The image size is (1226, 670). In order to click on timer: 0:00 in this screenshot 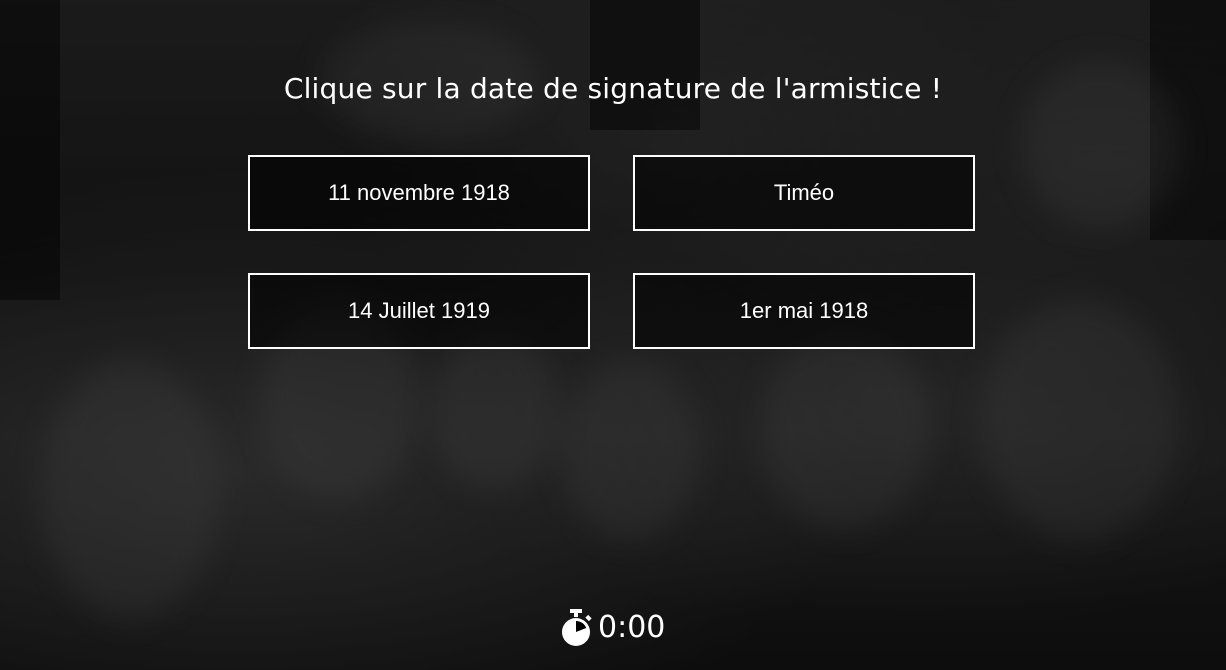, I will do `click(611, 628)`.